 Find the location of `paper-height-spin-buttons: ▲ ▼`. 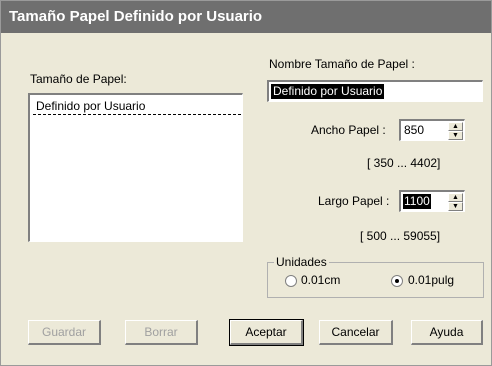

paper-height-spin-buttons: ▲ ▼ is located at coordinates (455, 202).